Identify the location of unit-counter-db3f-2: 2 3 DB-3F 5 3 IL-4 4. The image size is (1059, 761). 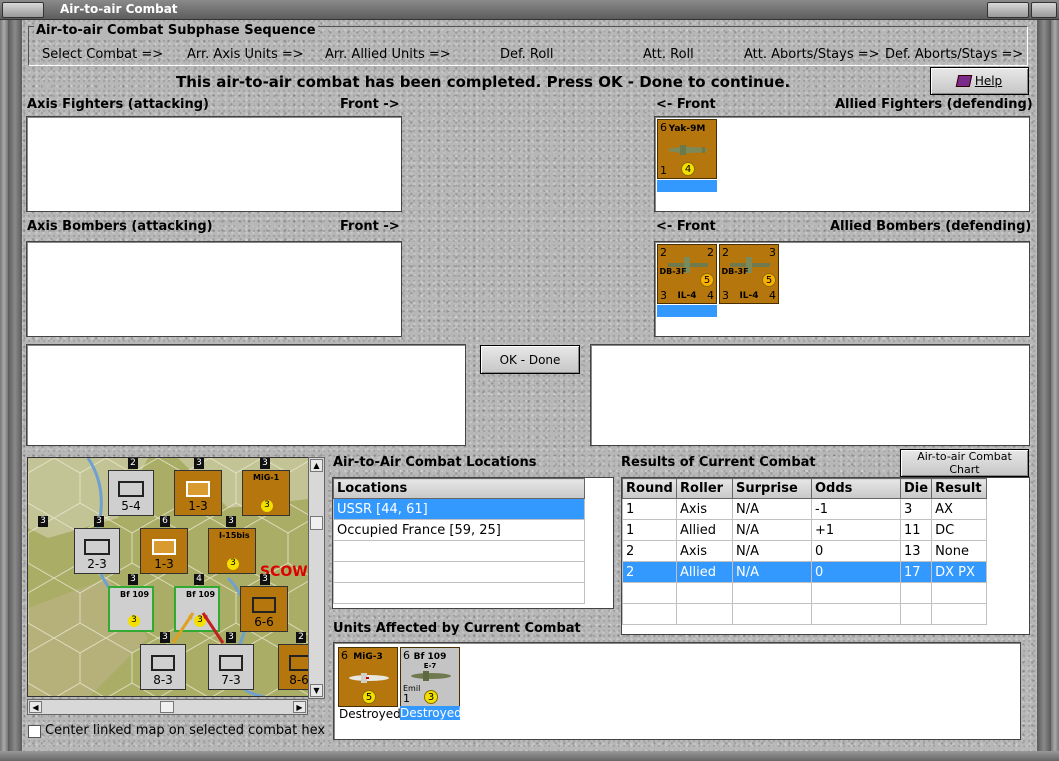
(749, 274).